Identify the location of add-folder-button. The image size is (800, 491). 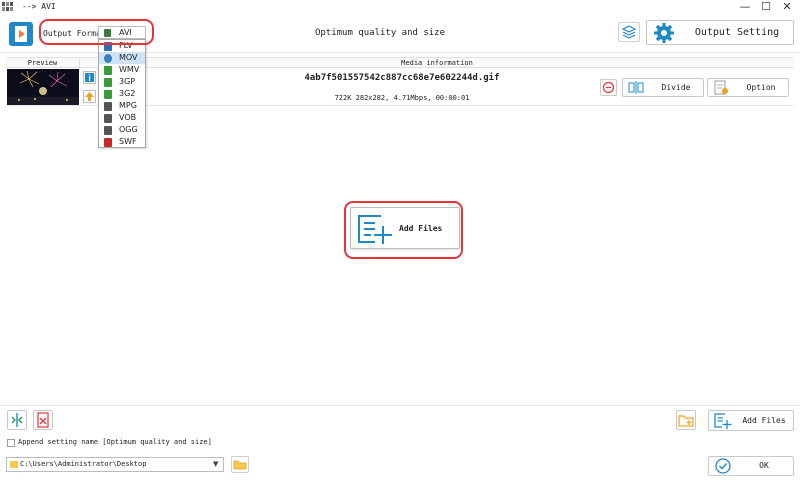
(686, 420).